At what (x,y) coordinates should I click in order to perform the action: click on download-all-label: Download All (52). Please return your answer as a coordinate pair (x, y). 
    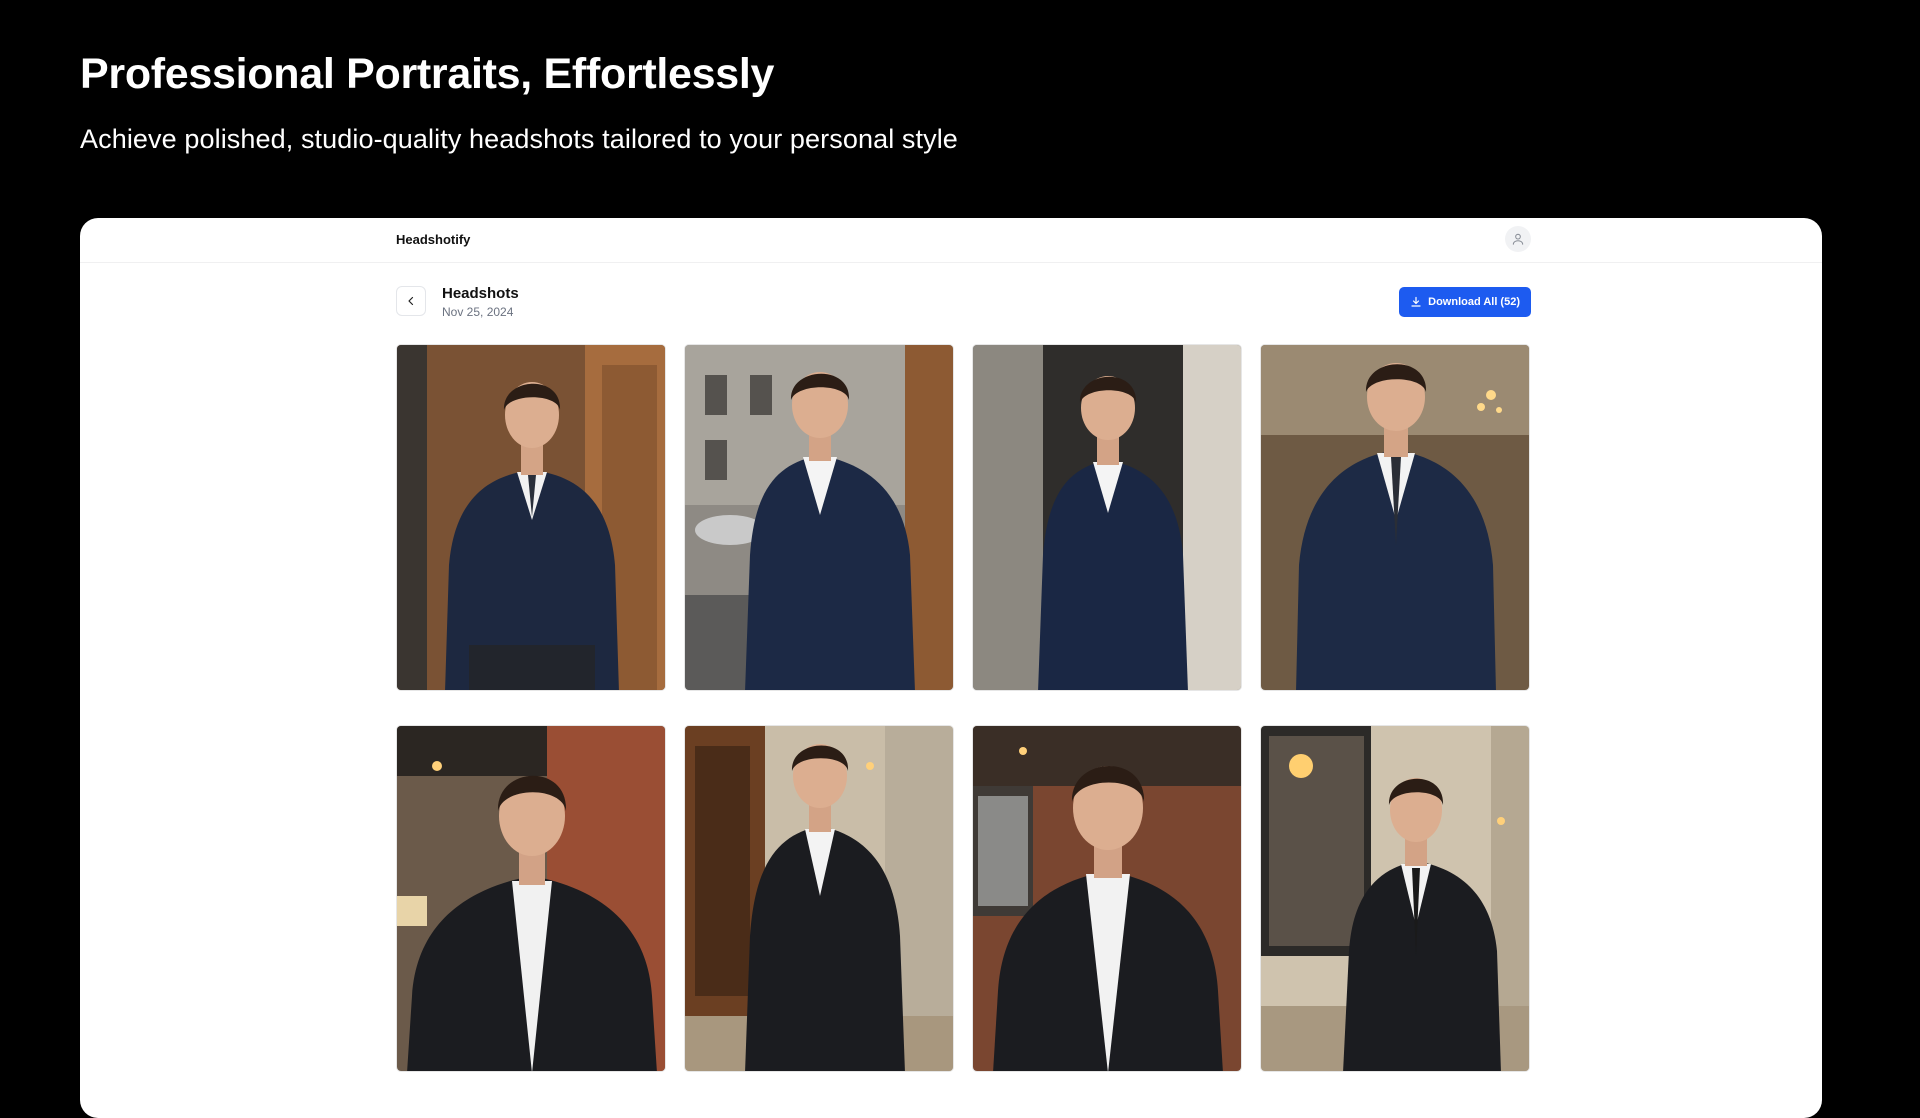
    Looking at the image, I should click on (1474, 302).